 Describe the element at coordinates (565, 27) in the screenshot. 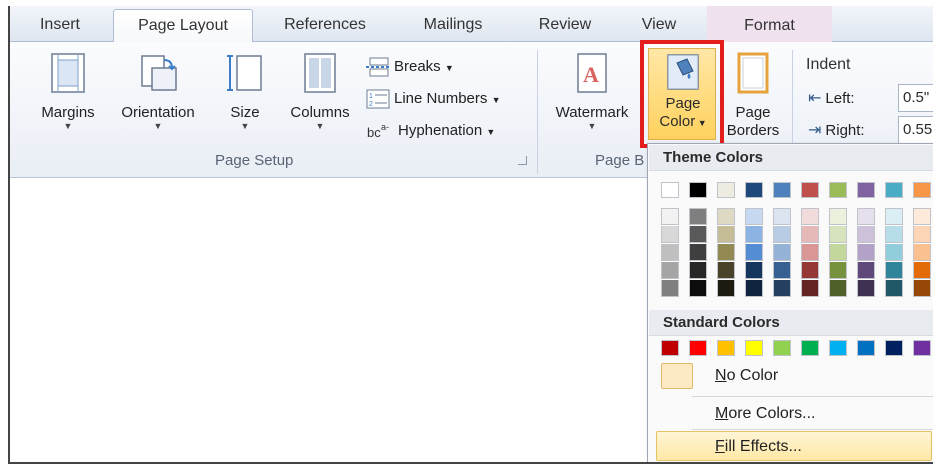

I see `tab-review: Review` at that location.